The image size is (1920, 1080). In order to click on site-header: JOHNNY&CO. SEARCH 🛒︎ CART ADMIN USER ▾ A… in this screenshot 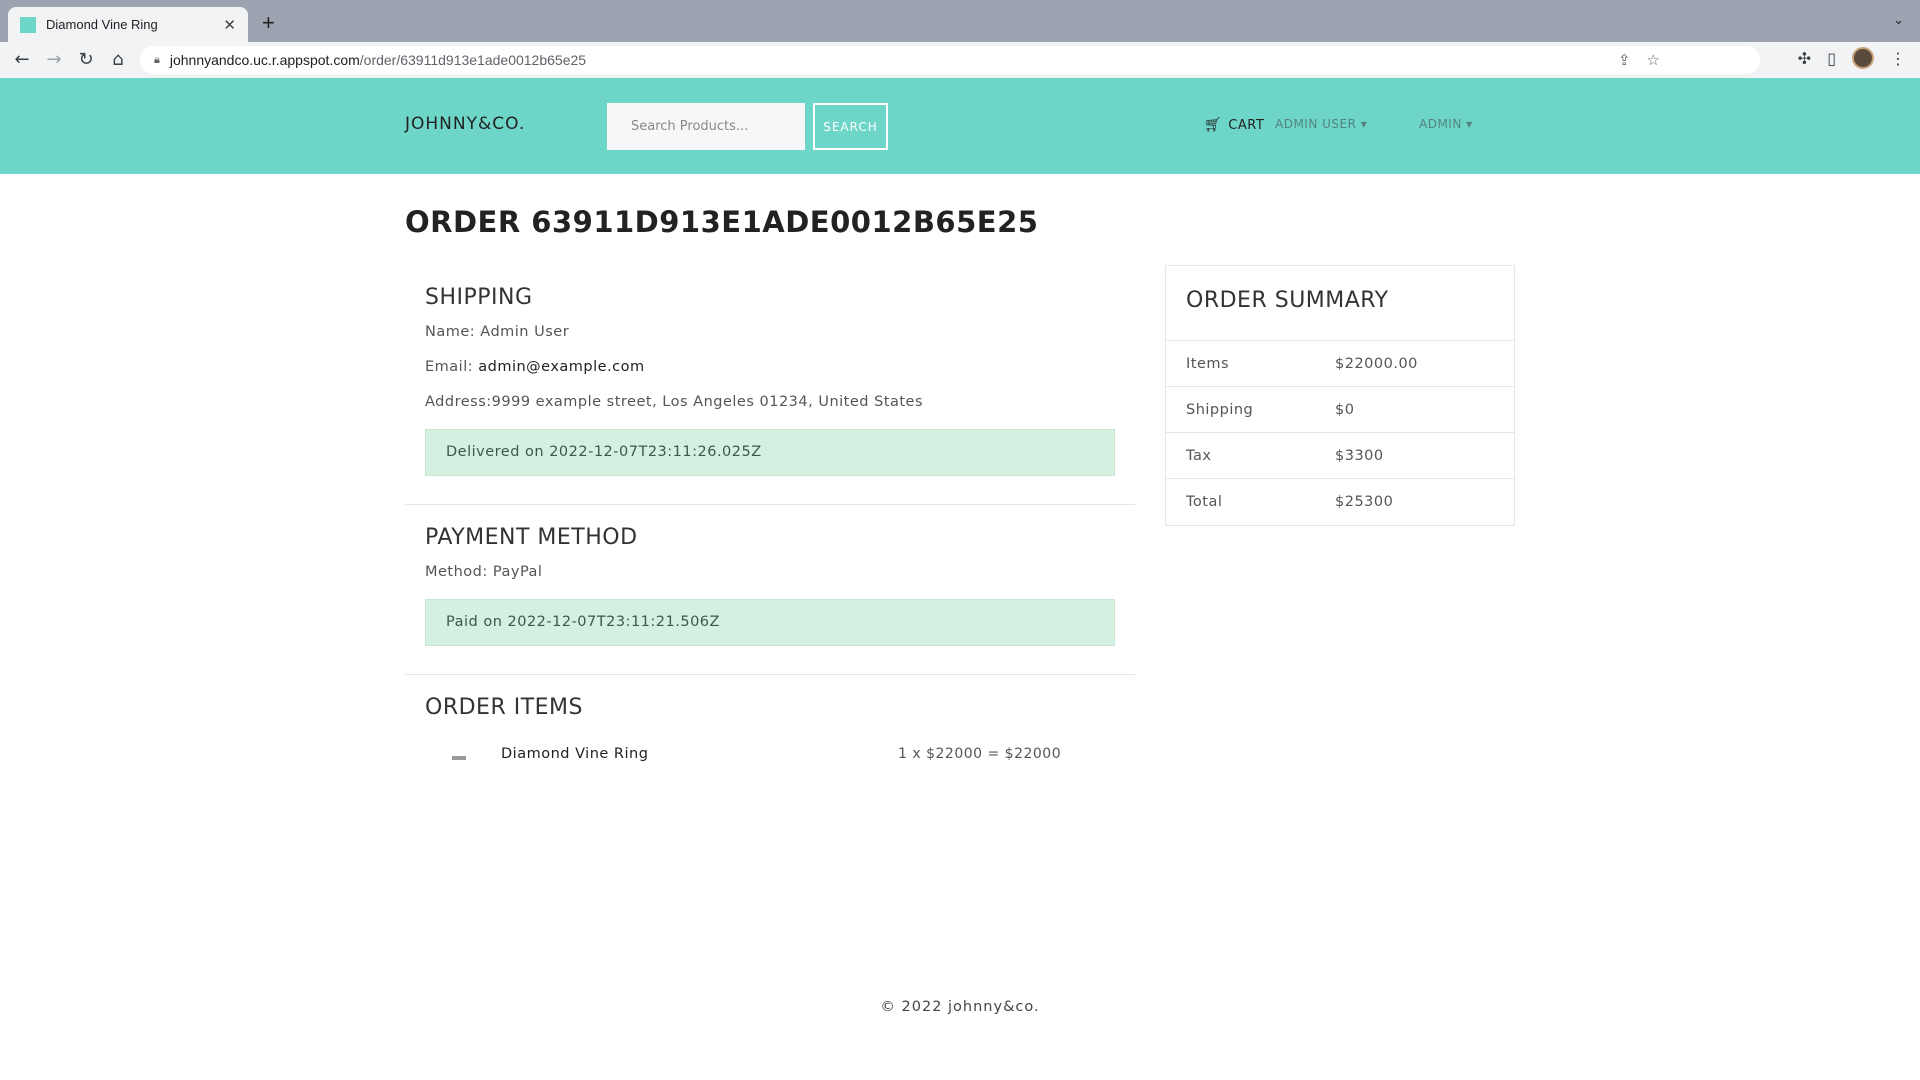, I will do `click(960, 126)`.